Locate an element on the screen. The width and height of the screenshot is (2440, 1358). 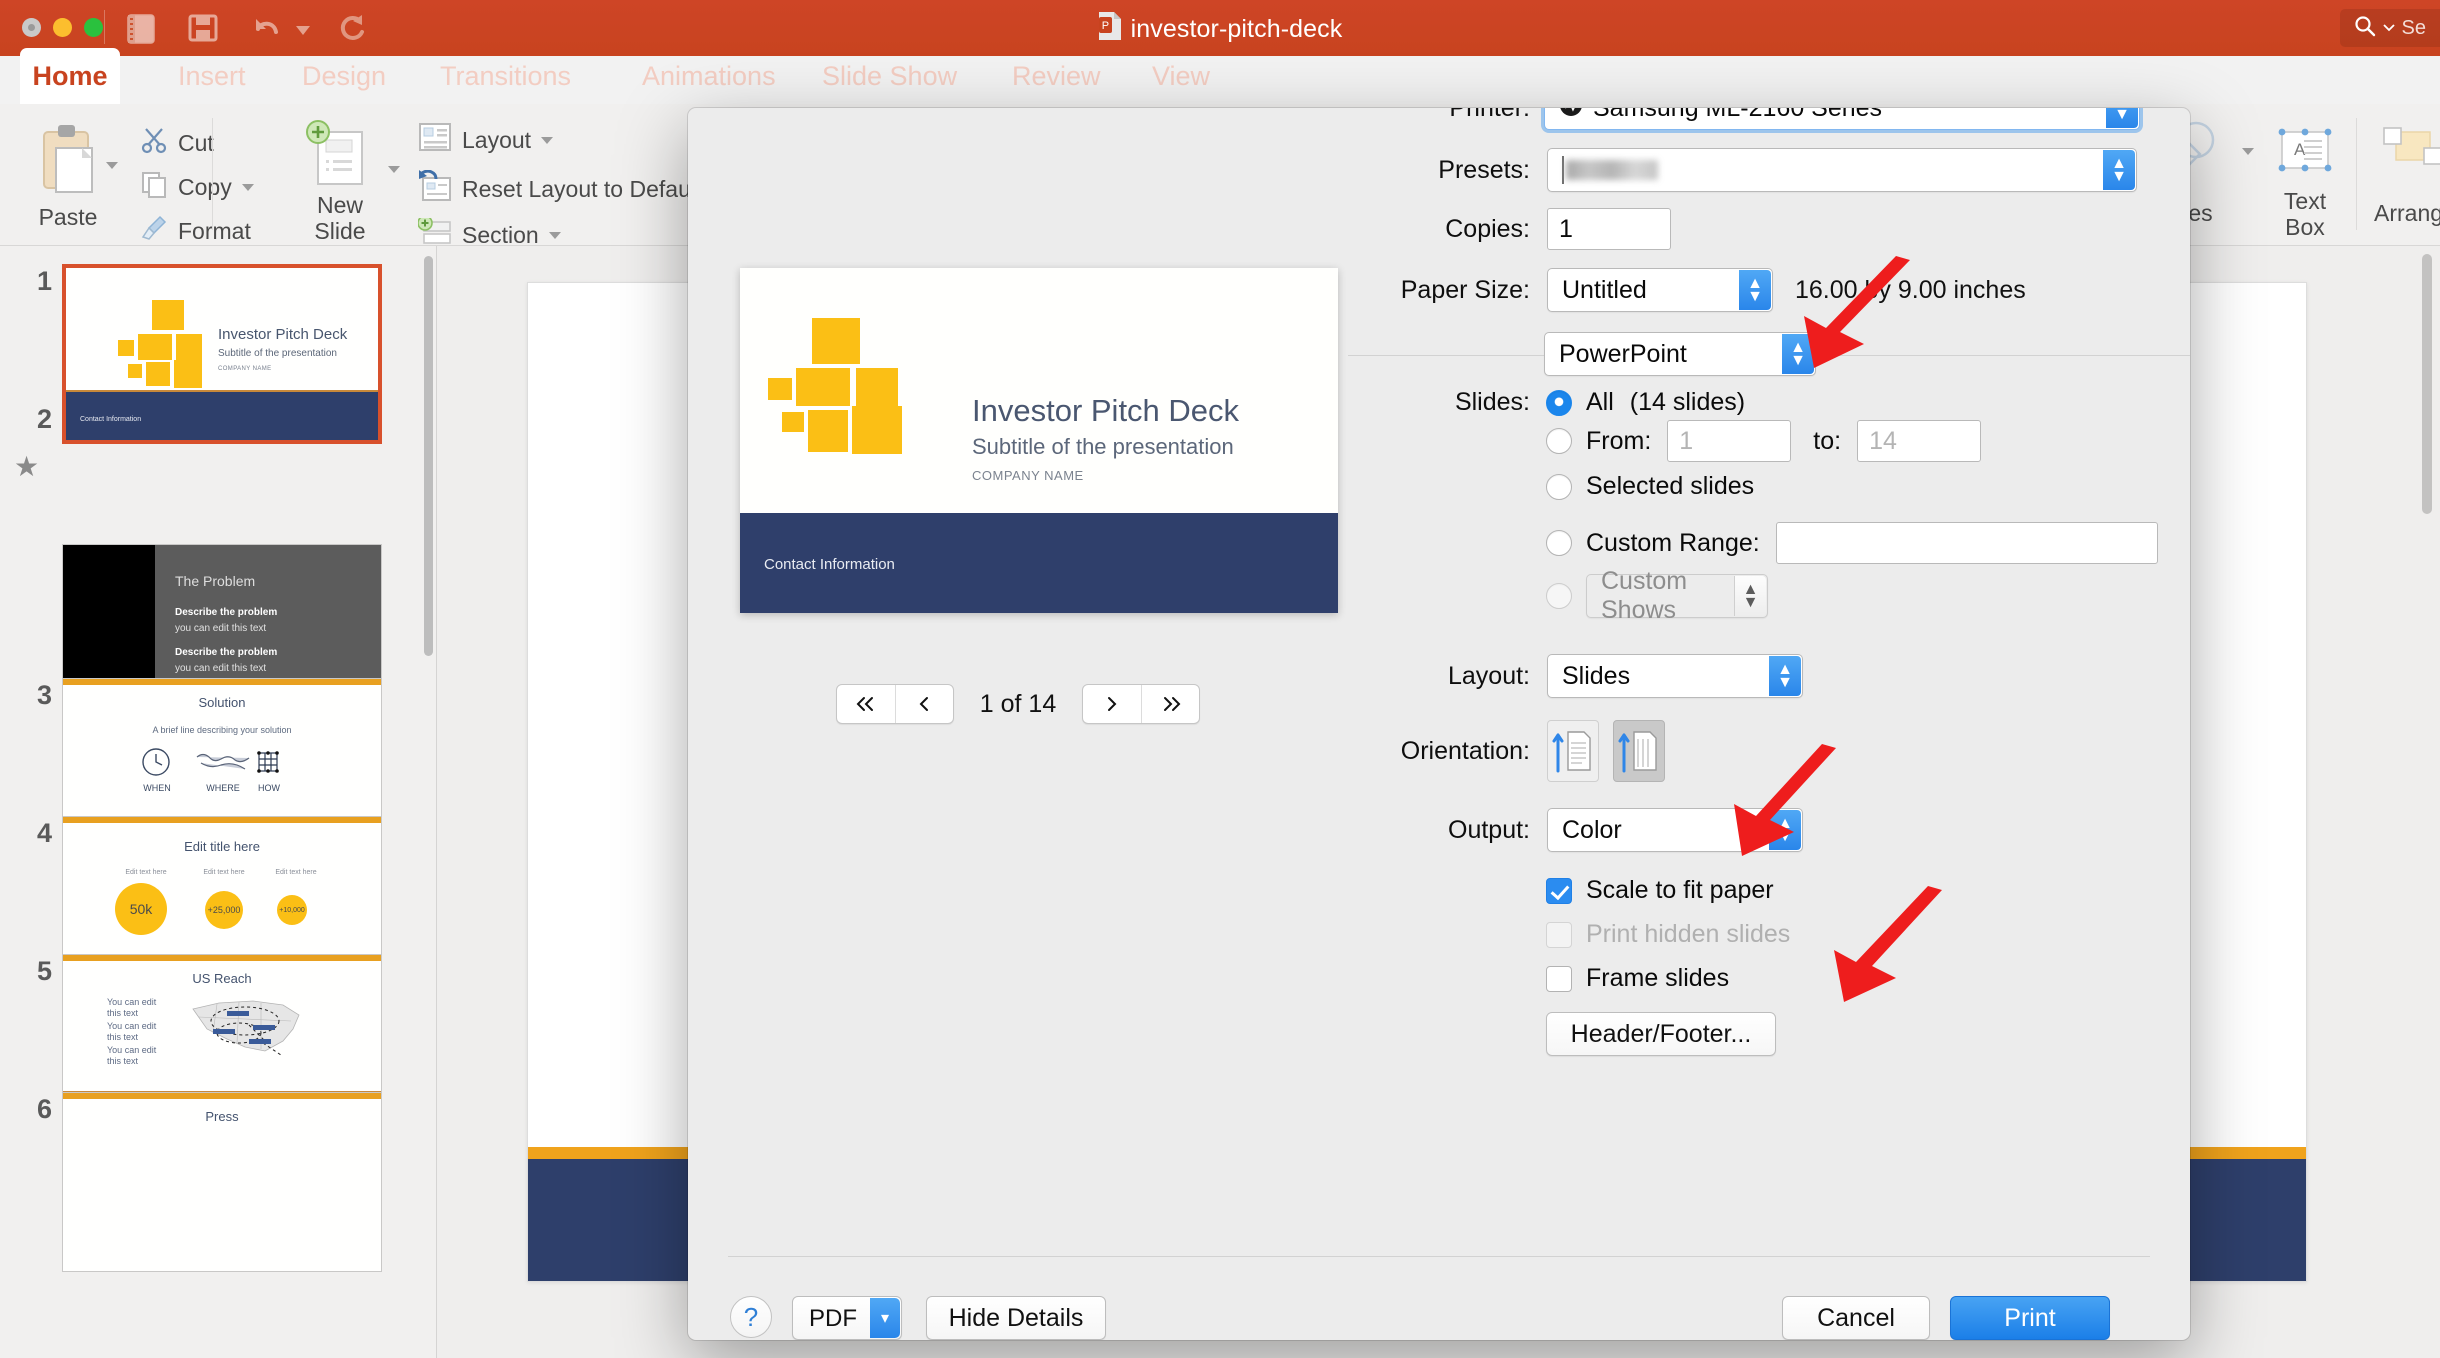
copy-dropdown-caret-icon is located at coordinates (247, 187).